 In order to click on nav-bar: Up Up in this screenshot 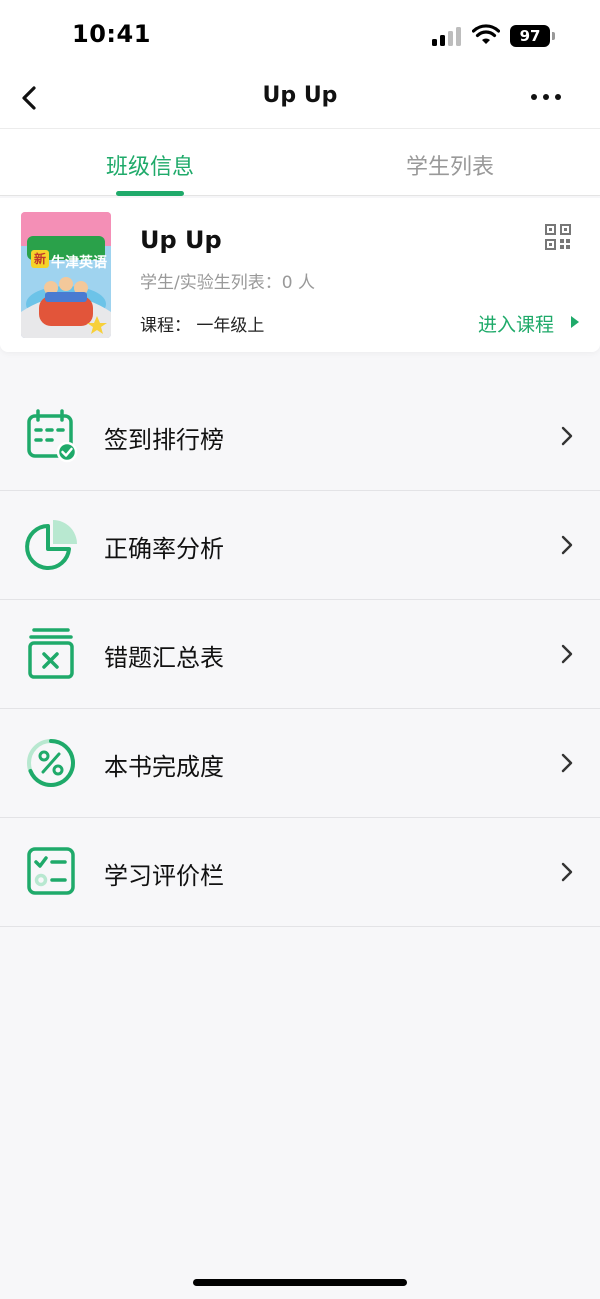, I will do `click(300, 100)`.